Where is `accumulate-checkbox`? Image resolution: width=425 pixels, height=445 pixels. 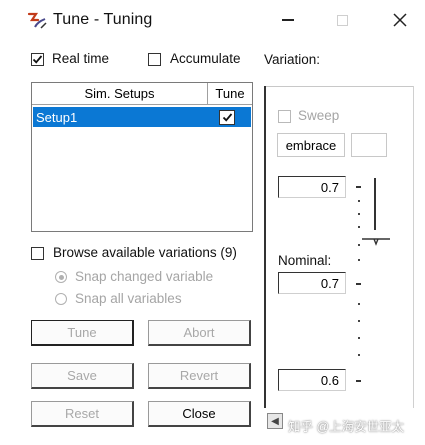 accumulate-checkbox is located at coordinates (154, 59).